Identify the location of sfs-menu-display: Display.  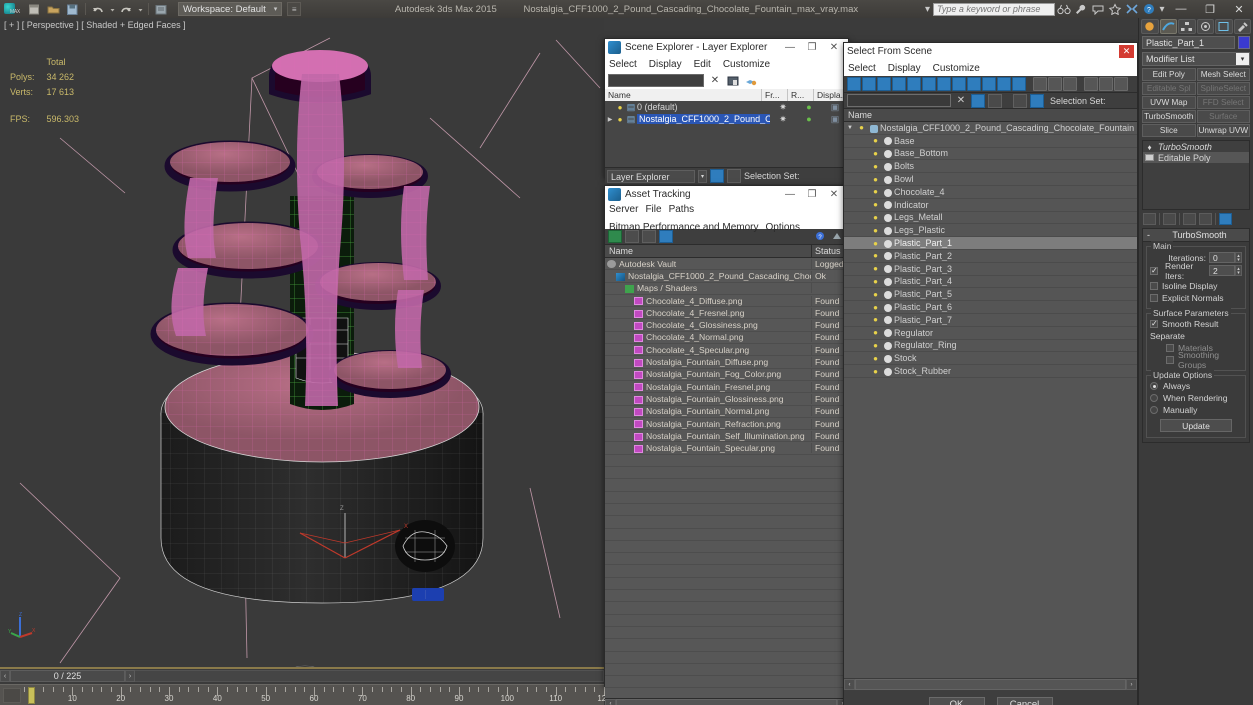
(904, 68).